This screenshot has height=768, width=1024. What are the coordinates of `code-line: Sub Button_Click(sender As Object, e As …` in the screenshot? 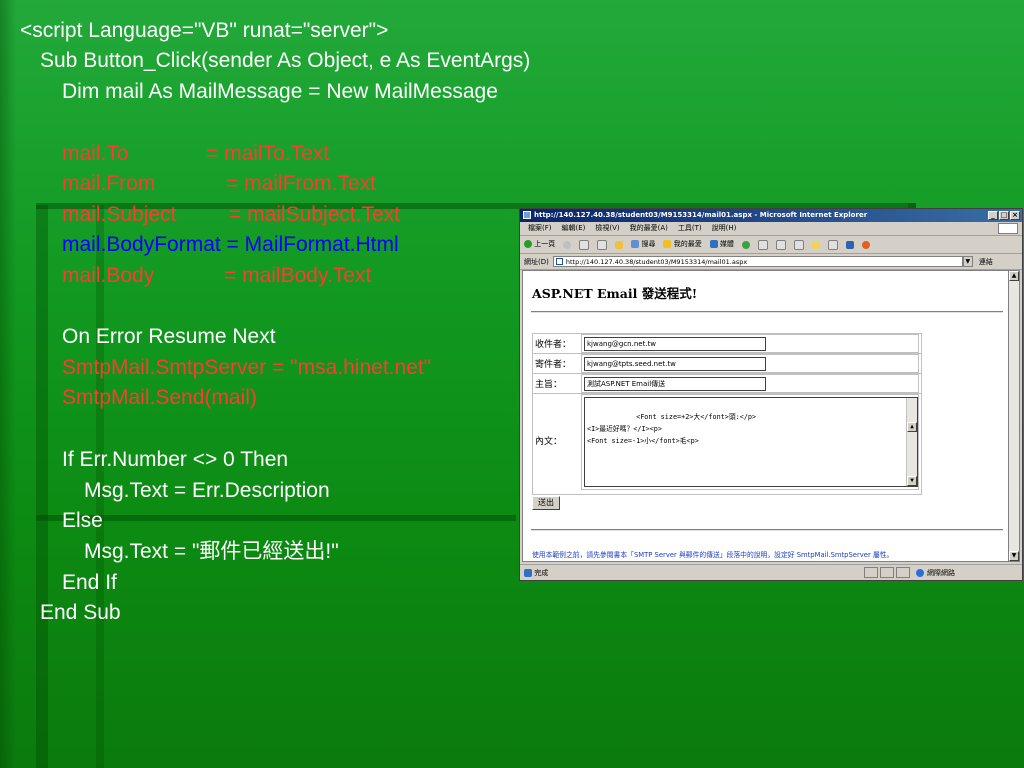 It's located at (285, 60).